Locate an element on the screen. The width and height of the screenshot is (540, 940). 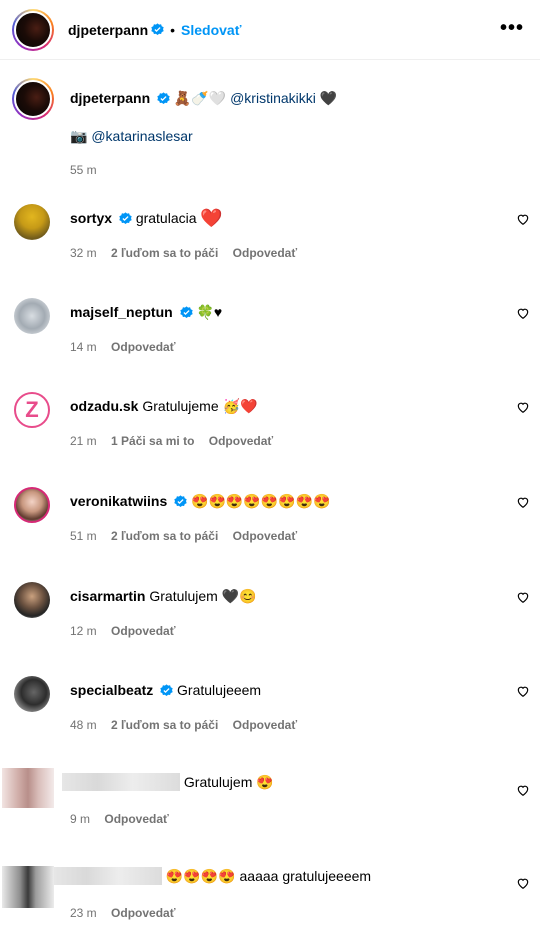
follow-button: Sledovať is located at coordinates (211, 30).